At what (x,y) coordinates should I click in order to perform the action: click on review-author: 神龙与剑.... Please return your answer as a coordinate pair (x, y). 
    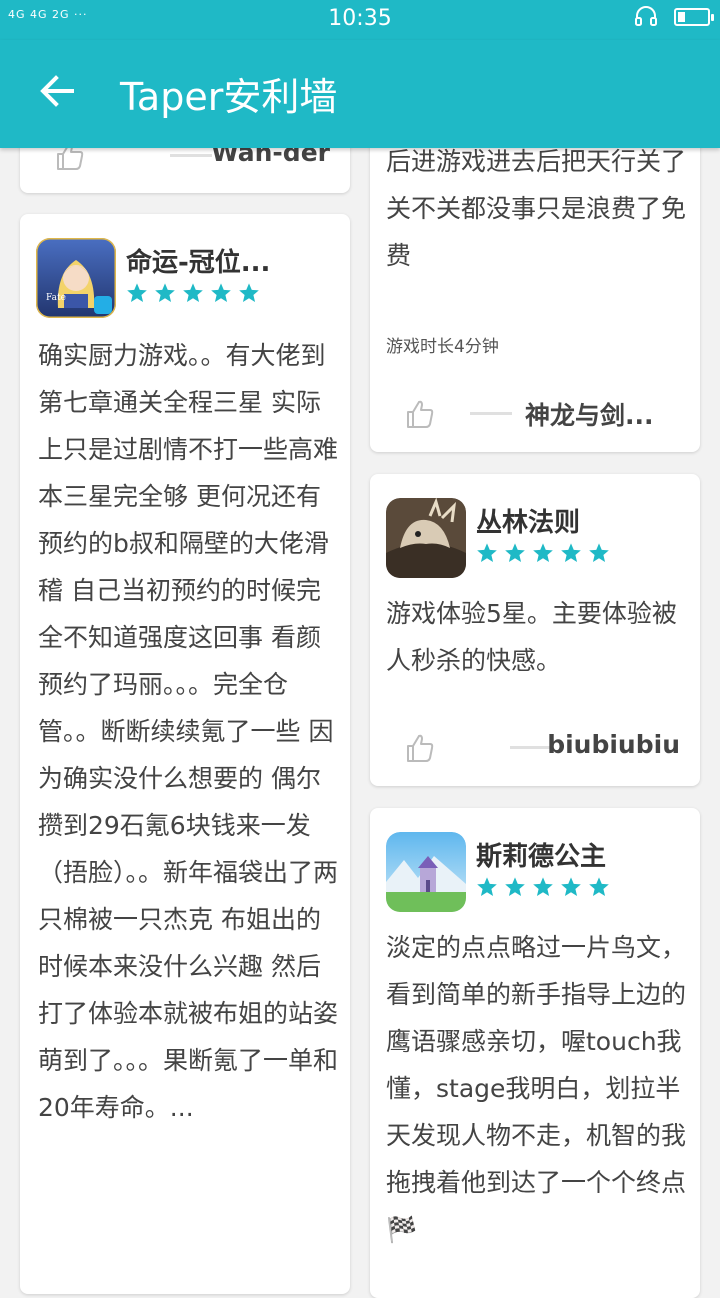
    Looking at the image, I should click on (589, 414).